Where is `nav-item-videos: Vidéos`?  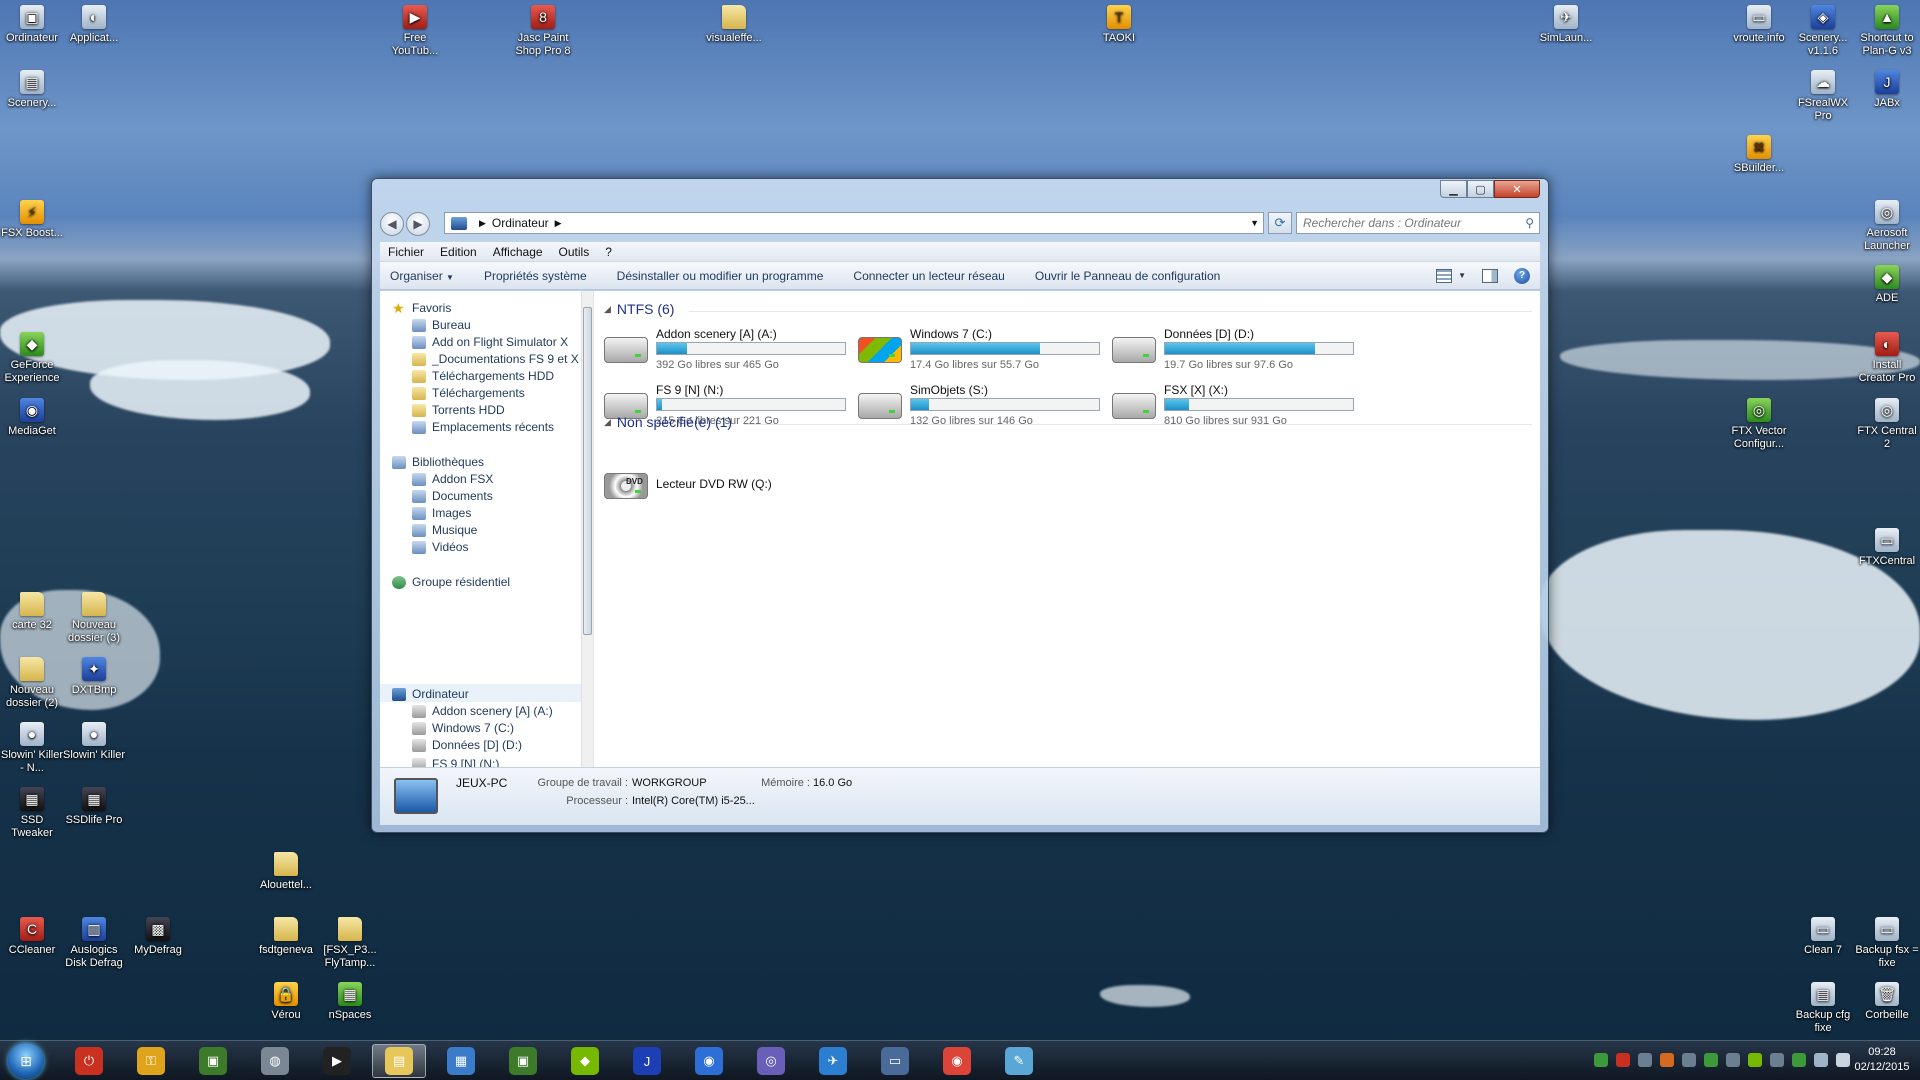 nav-item-videos: Vidéos is located at coordinates (440, 547).